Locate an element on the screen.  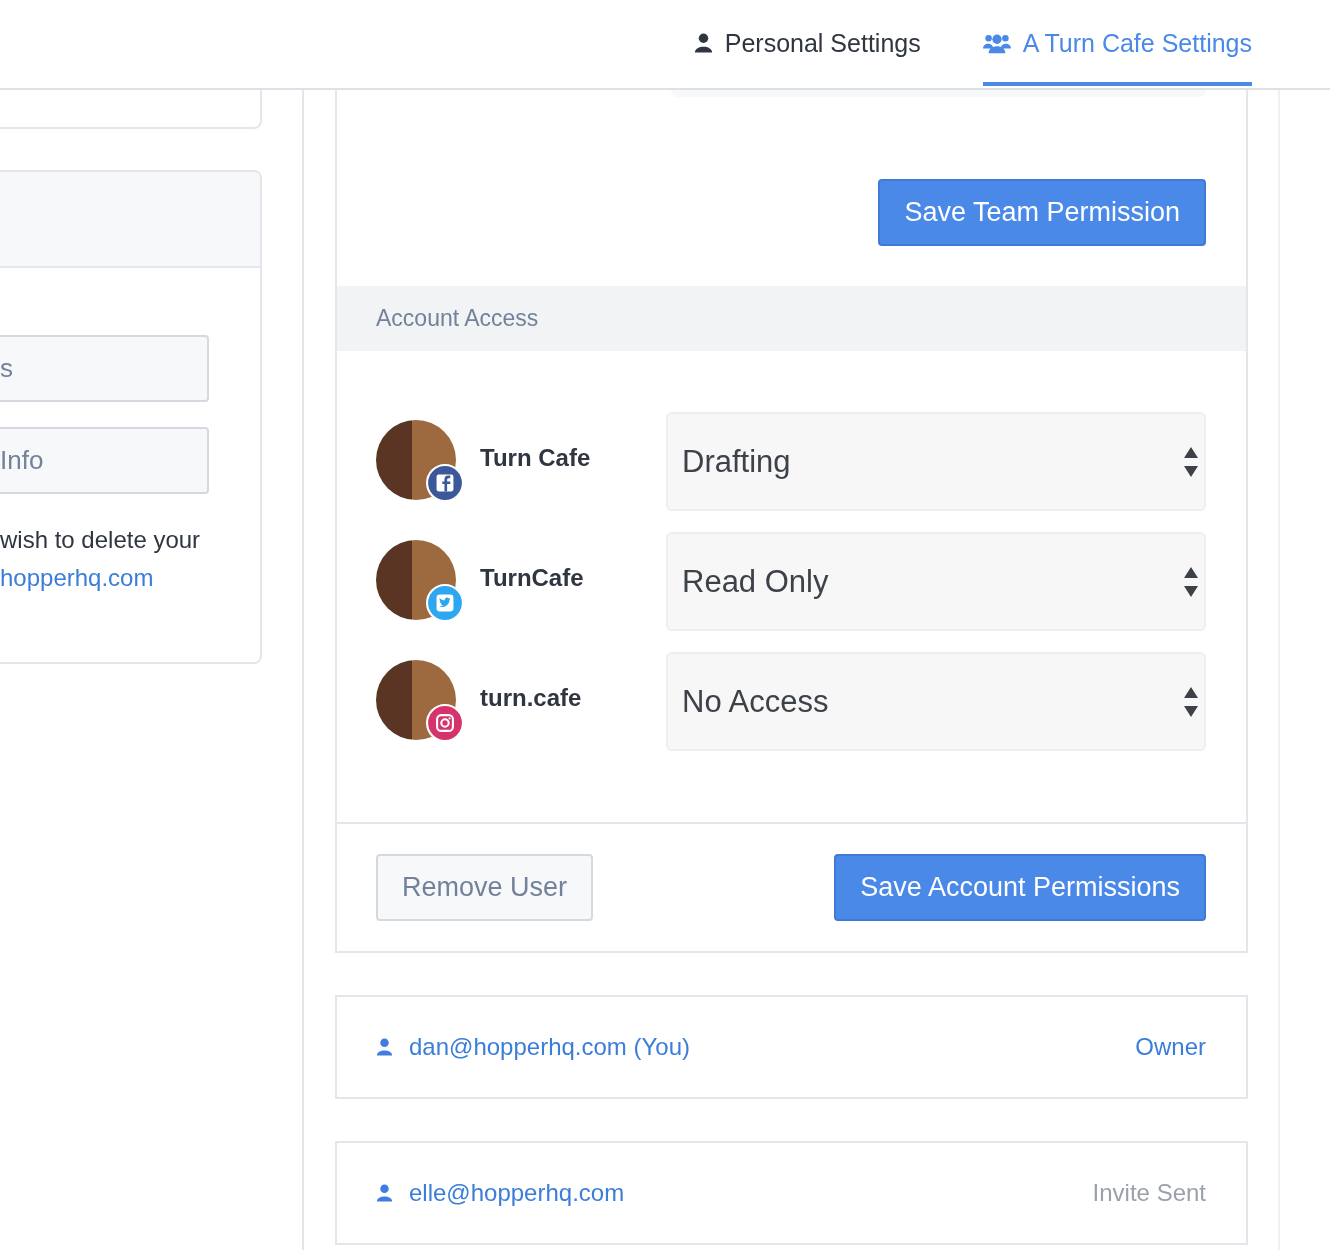
save-team-permission-button: Save Team Permission is located at coordinates (1042, 212).